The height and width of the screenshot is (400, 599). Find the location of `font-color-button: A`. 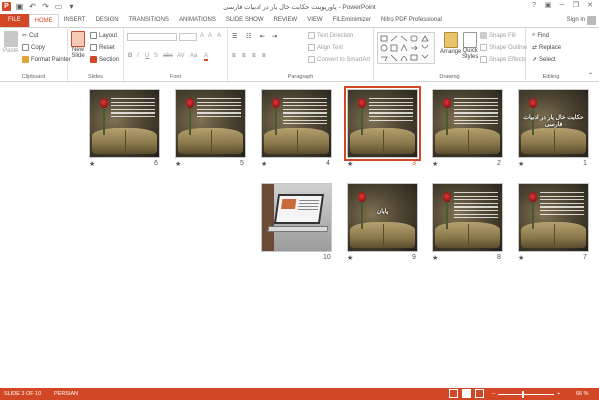

font-color-button: A is located at coordinates (206, 57).